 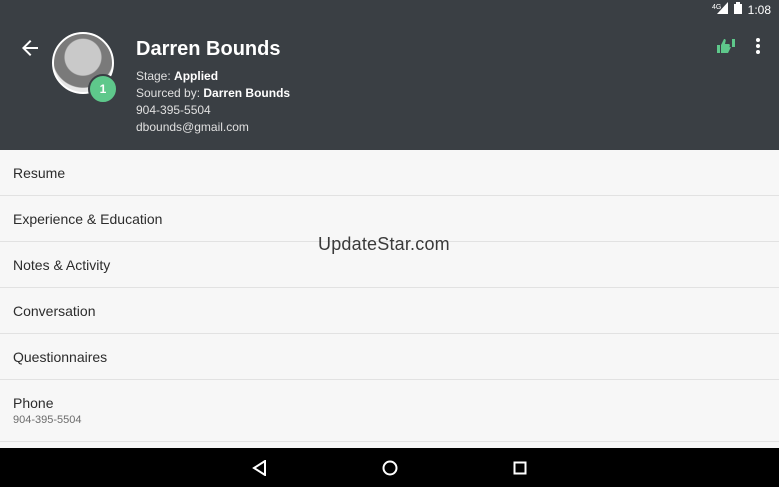 What do you see at coordinates (389, 411) in the screenshot?
I see `menu-item-phone: Phone 904-395-5504` at bounding box center [389, 411].